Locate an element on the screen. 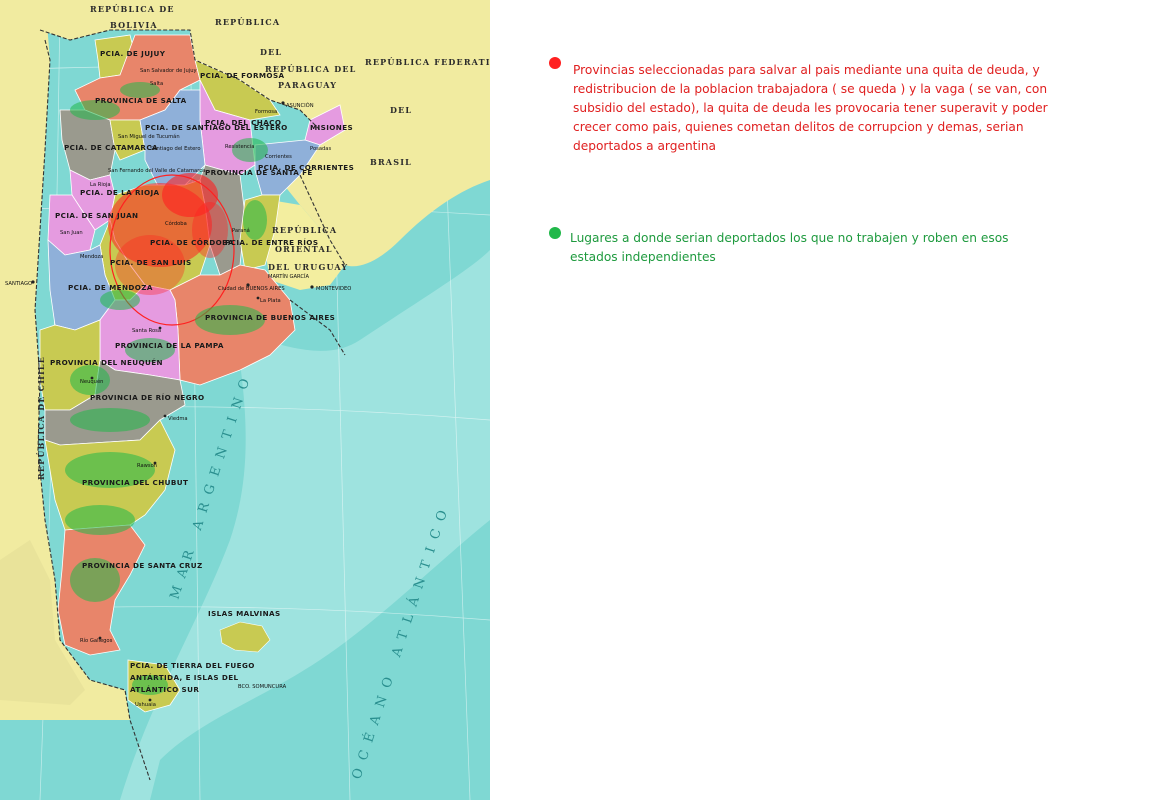 The width and height of the screenshot is (1152, 800). legend-green-dot is located at coordinates (555, 233).